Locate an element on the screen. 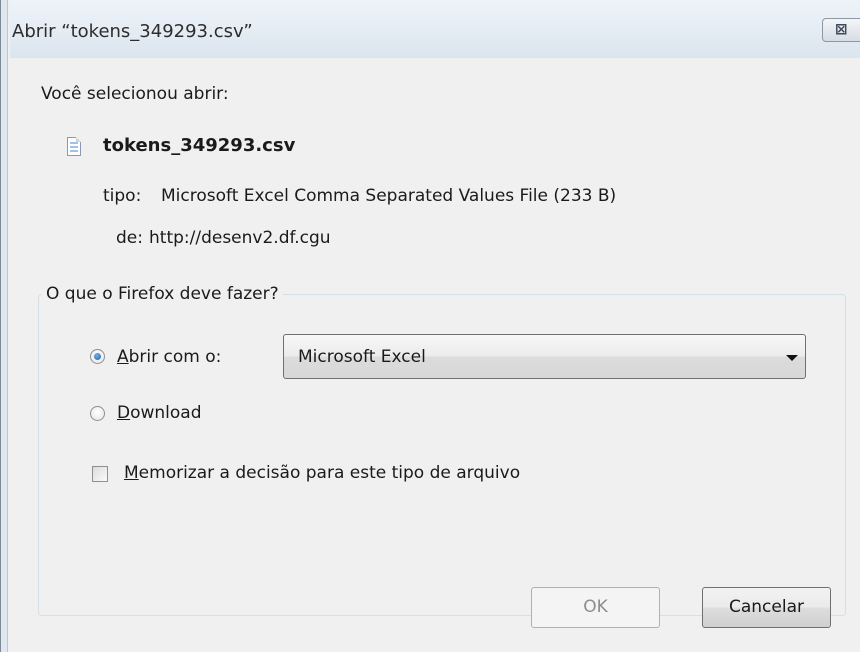 Image resolution: width=860 pixels, height=652 pixels. action-group-legend: O que o Firefox deve fazer? is located at coordinates (162, 294).